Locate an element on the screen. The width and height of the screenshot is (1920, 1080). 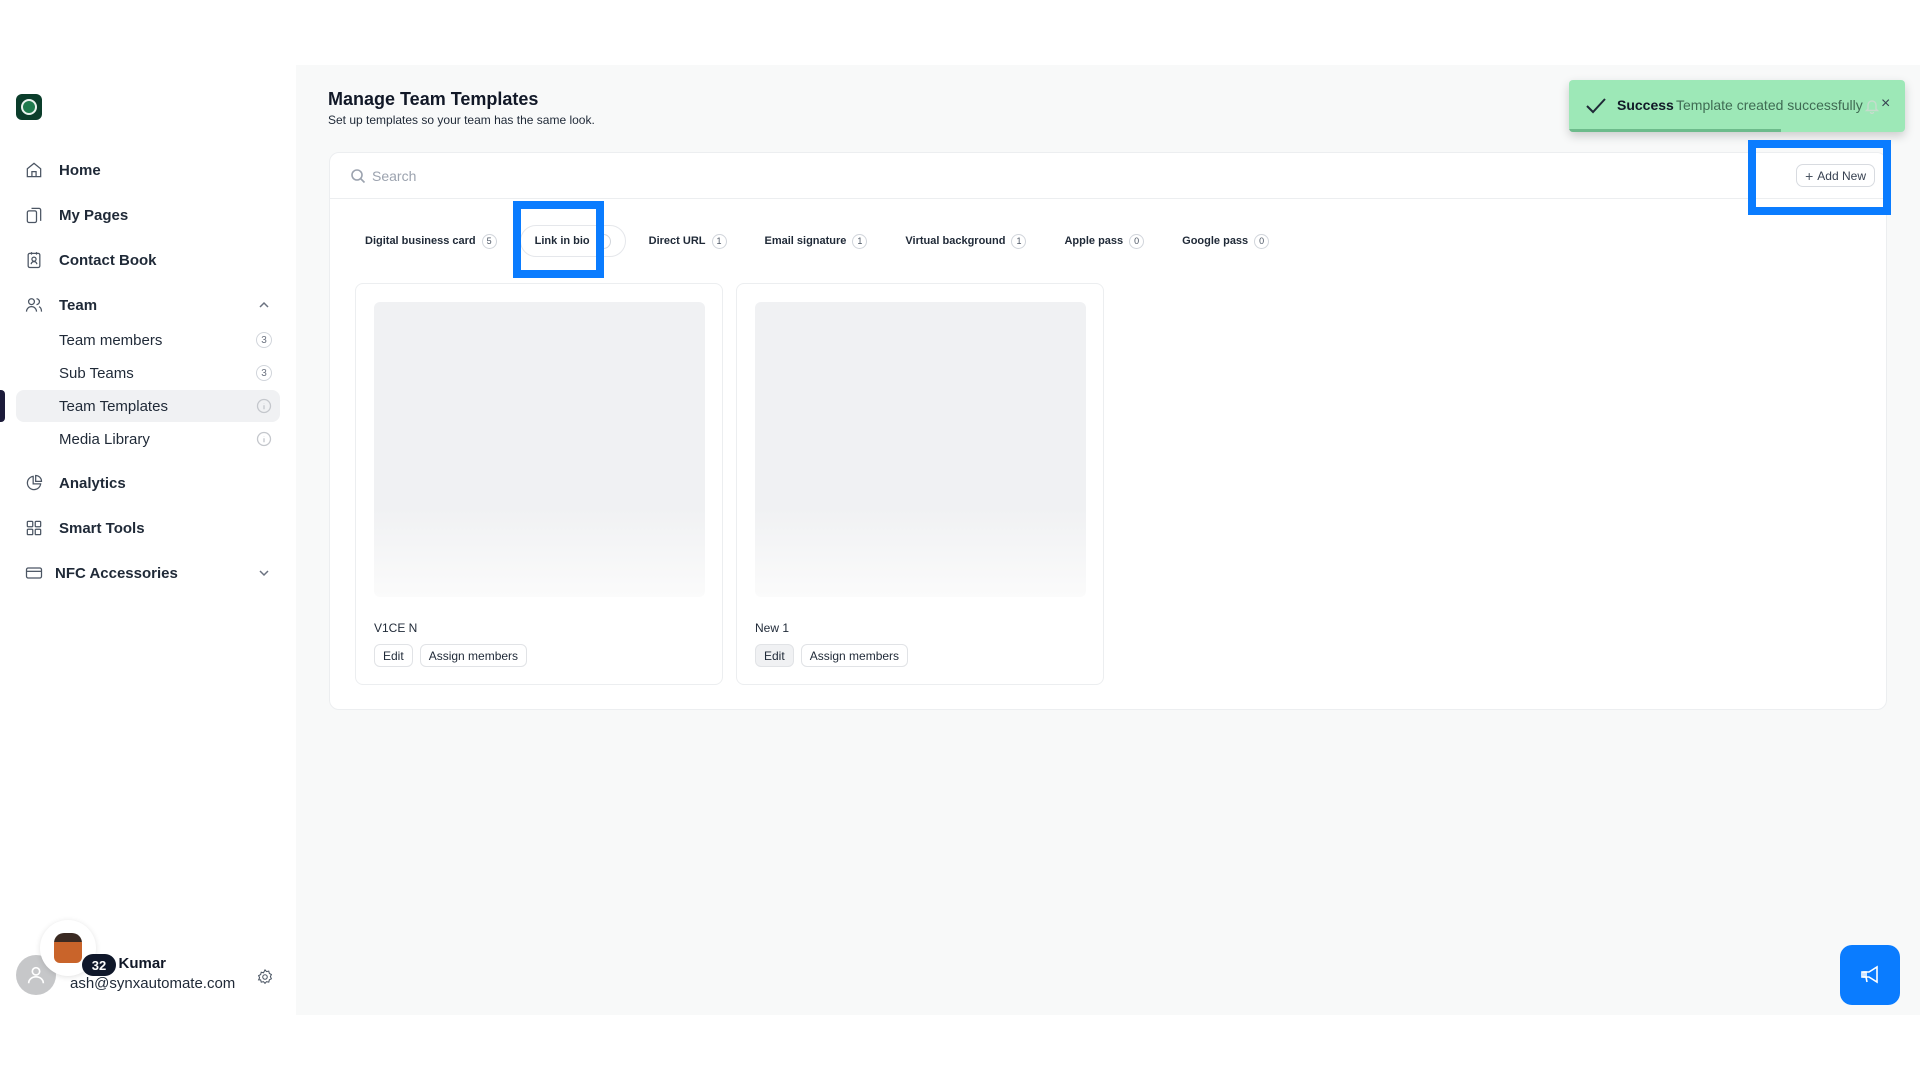
pages-icon is located at coordinates (34, 215).